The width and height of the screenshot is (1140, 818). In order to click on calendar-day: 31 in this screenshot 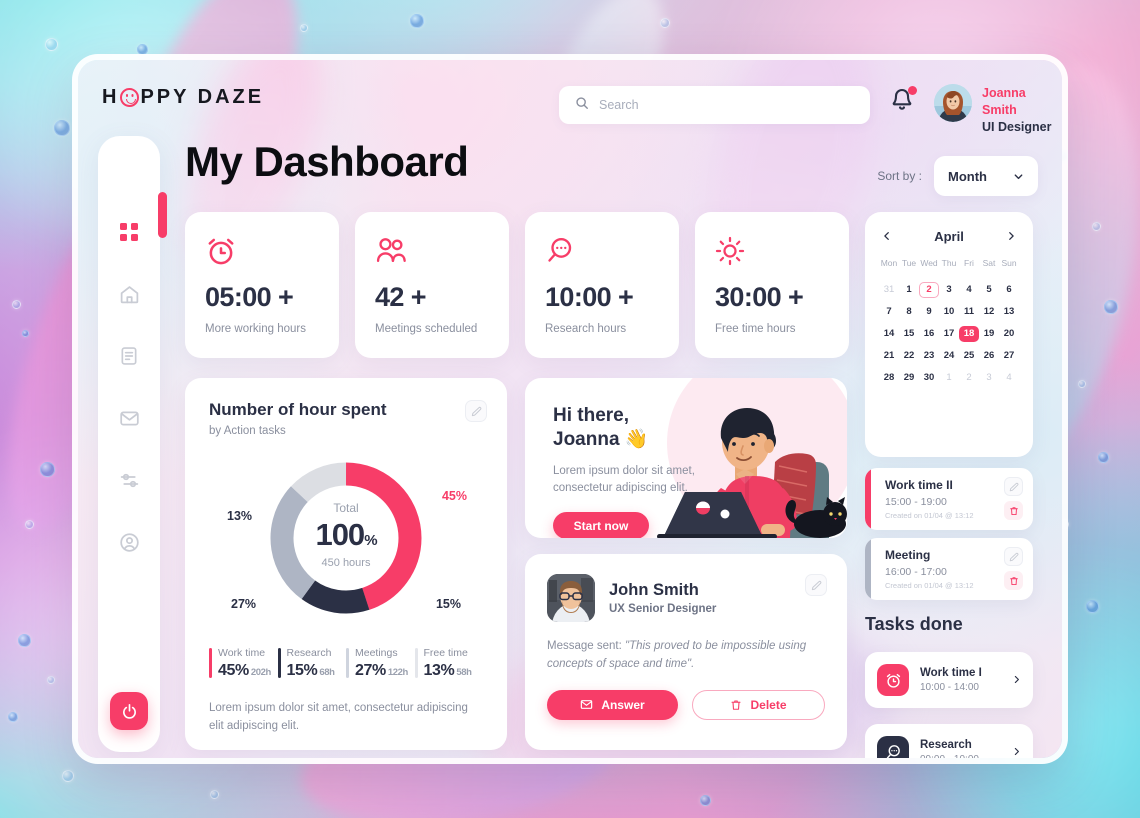, I will do `click(889, 290)`.